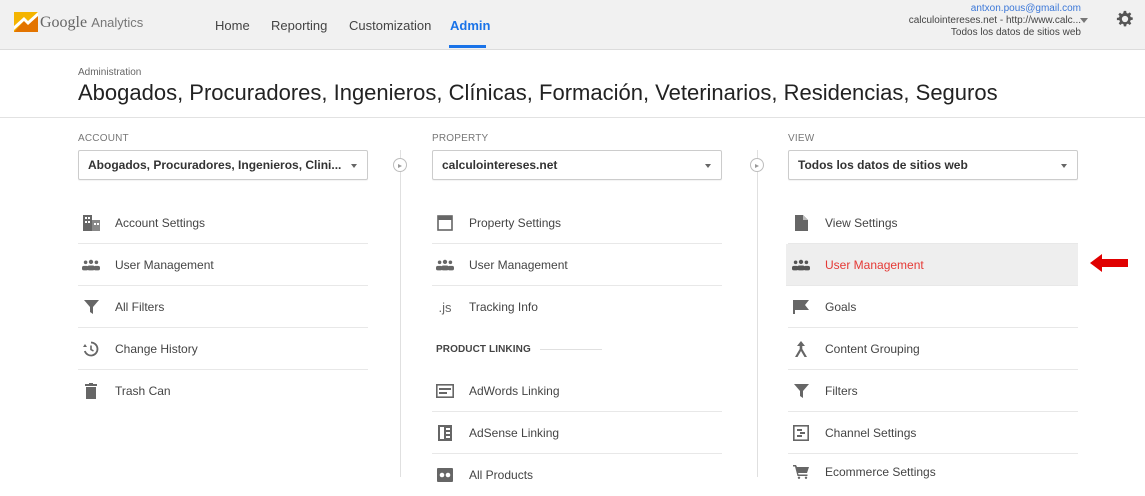 The width and height of the screenshot is (1145, 496). What do you see at coordinates (577, 307) in the screenshot?
I see `tracking-info-link: .js Tracking Info` at bounding box center [577, 307].